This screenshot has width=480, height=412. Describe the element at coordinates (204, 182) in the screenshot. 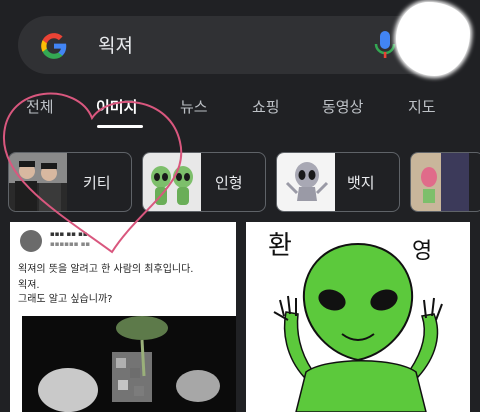

I see `chip-doll: 인형` at that location.